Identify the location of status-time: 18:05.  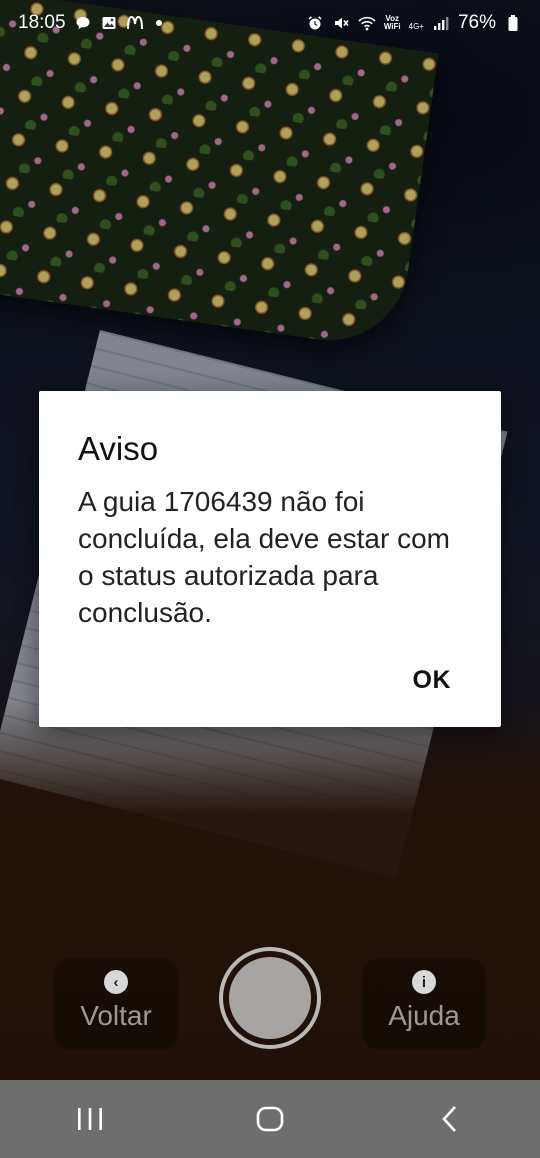
(42, 22).